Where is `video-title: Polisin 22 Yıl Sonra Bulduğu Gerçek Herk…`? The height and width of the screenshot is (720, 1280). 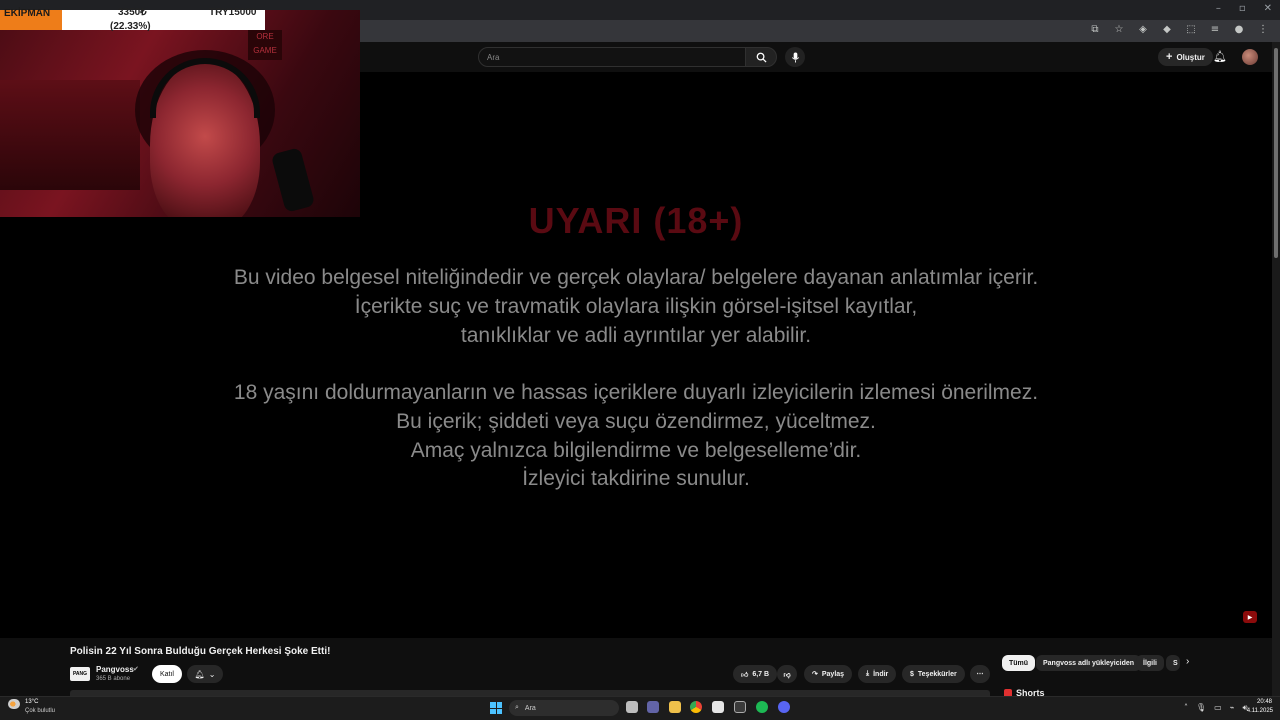
video-title: Polisin 22 Yıl Sonra Bulduğu Gerçek Herk… is located at coordinates (200, 651).